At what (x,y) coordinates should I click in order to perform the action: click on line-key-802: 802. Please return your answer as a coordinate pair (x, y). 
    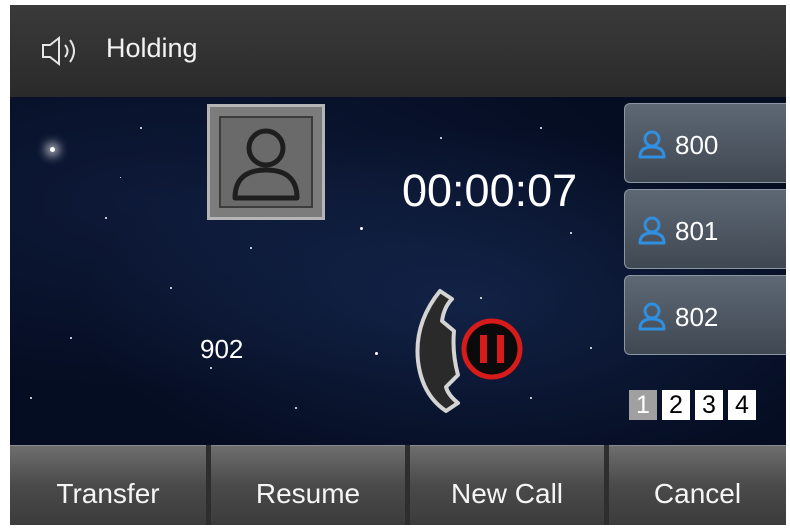
    Looking at the image, I should click on (705, 315).